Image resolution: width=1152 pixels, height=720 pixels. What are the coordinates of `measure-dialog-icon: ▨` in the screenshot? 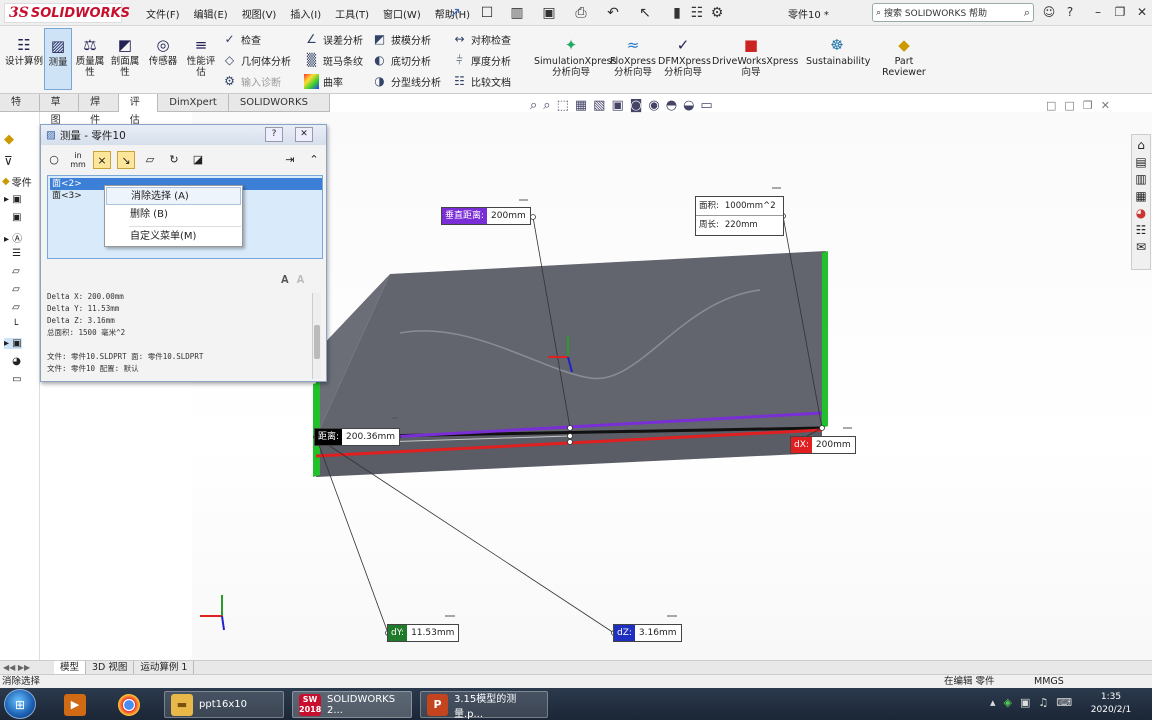 It's located at (51, 135).